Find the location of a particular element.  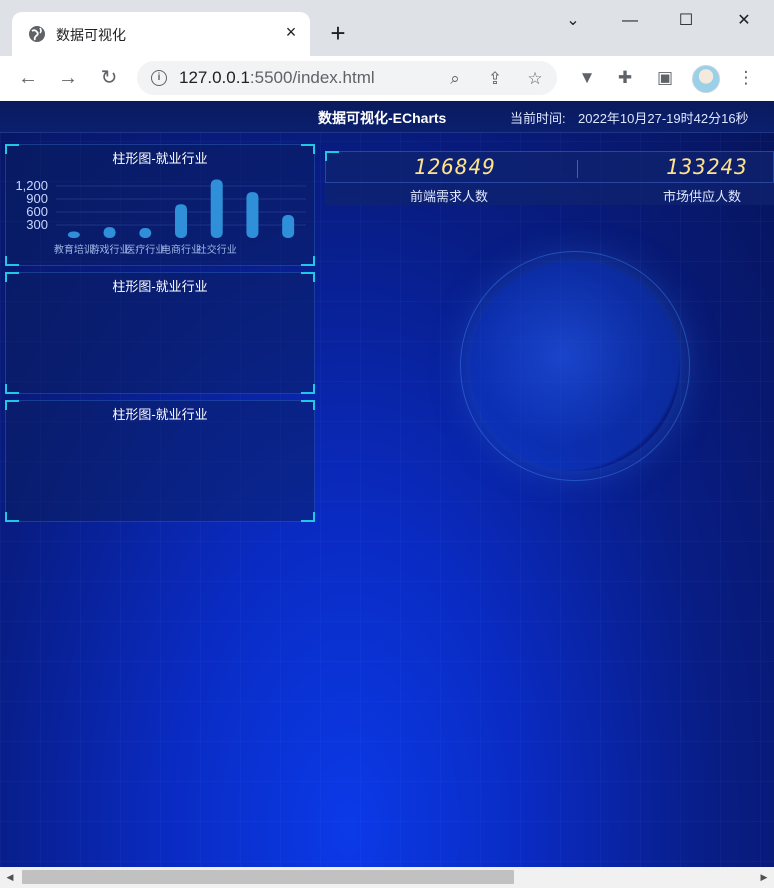

bar-chart: 1,200900600300教育培训游戏行业医疗行业电商行业社交行业 is located at coordinates (160, 217).